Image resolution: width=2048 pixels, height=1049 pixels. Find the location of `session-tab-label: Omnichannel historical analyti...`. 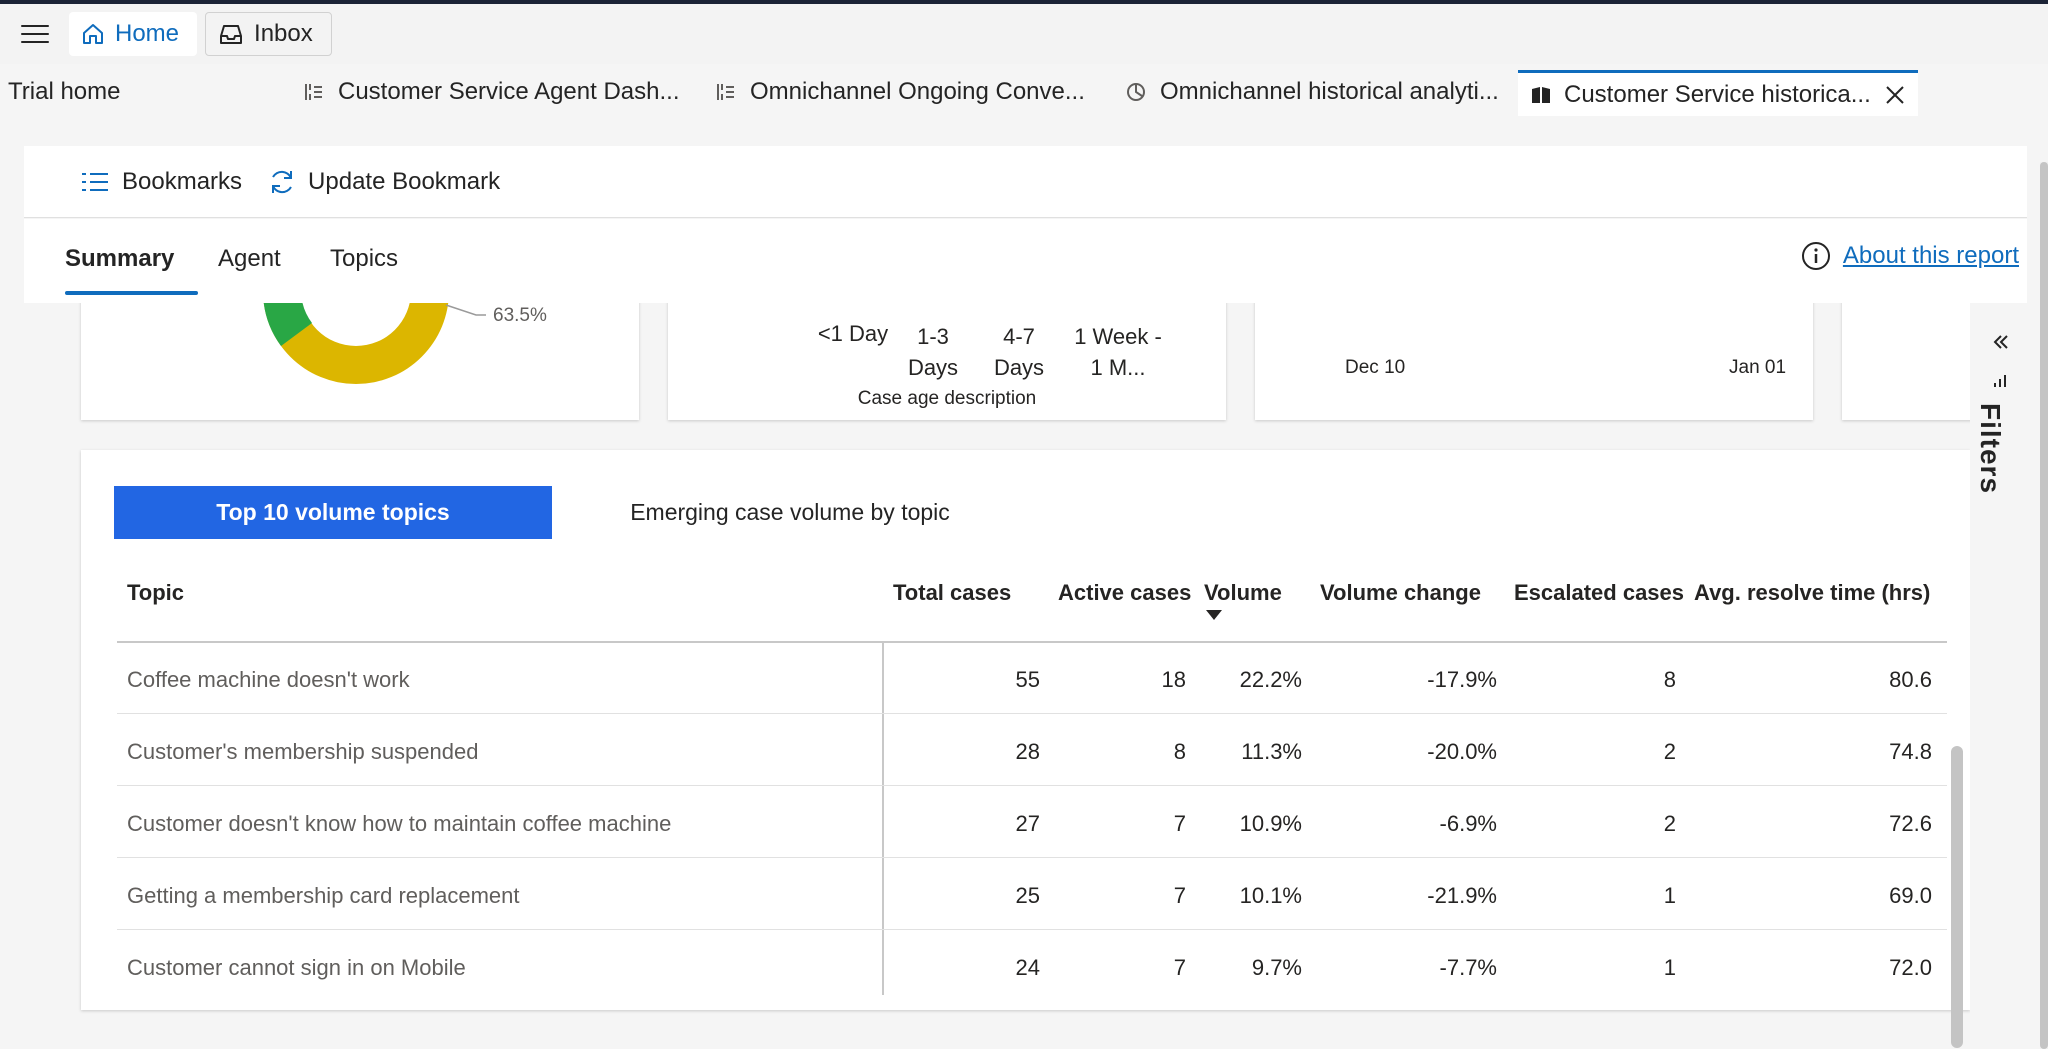

session-tab-label: Omnichannel historical analyti... is located at coordinates (1329, 91).